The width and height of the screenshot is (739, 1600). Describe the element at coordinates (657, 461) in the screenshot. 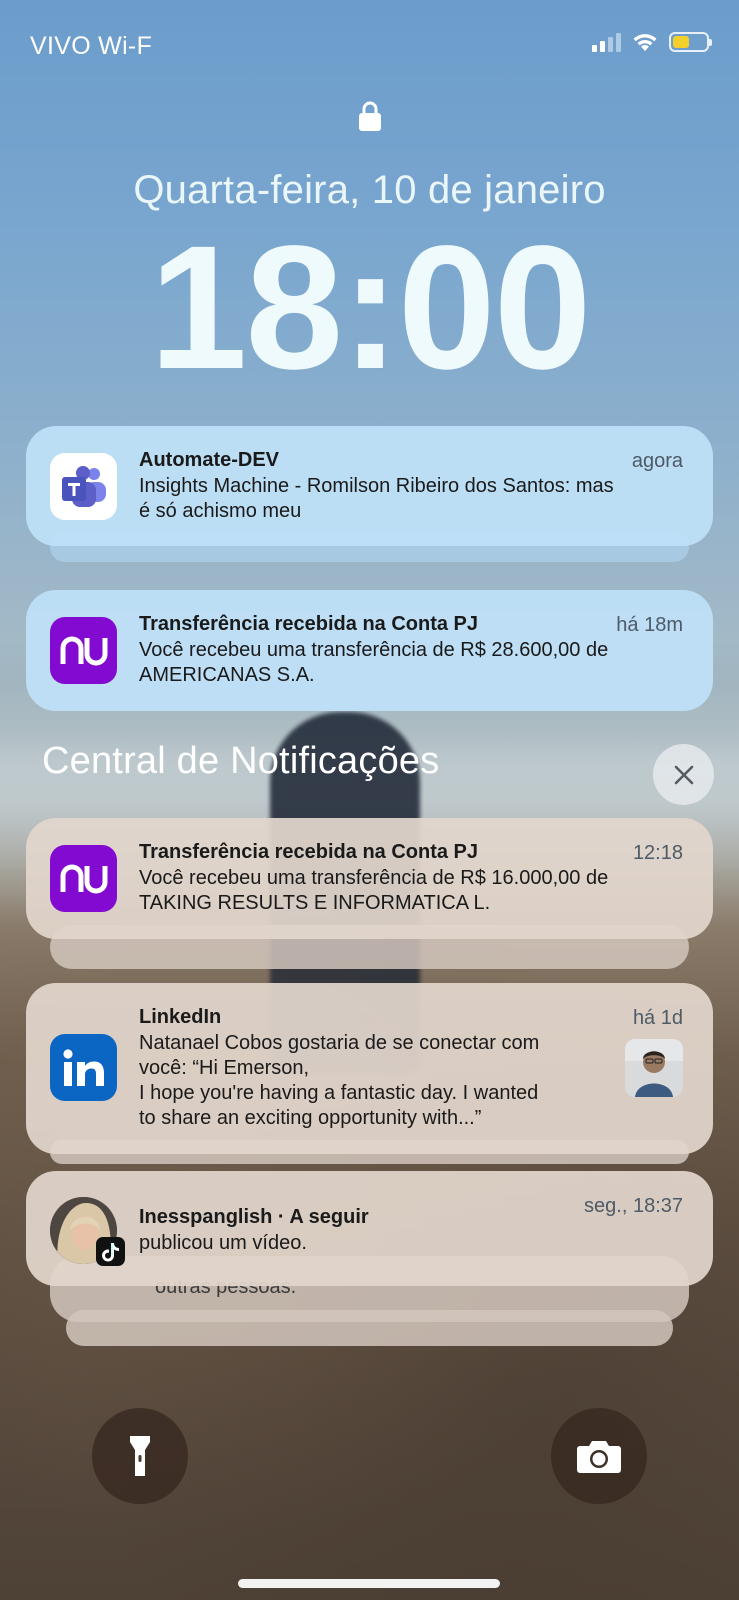

I see `notification-time: agora` at that location.